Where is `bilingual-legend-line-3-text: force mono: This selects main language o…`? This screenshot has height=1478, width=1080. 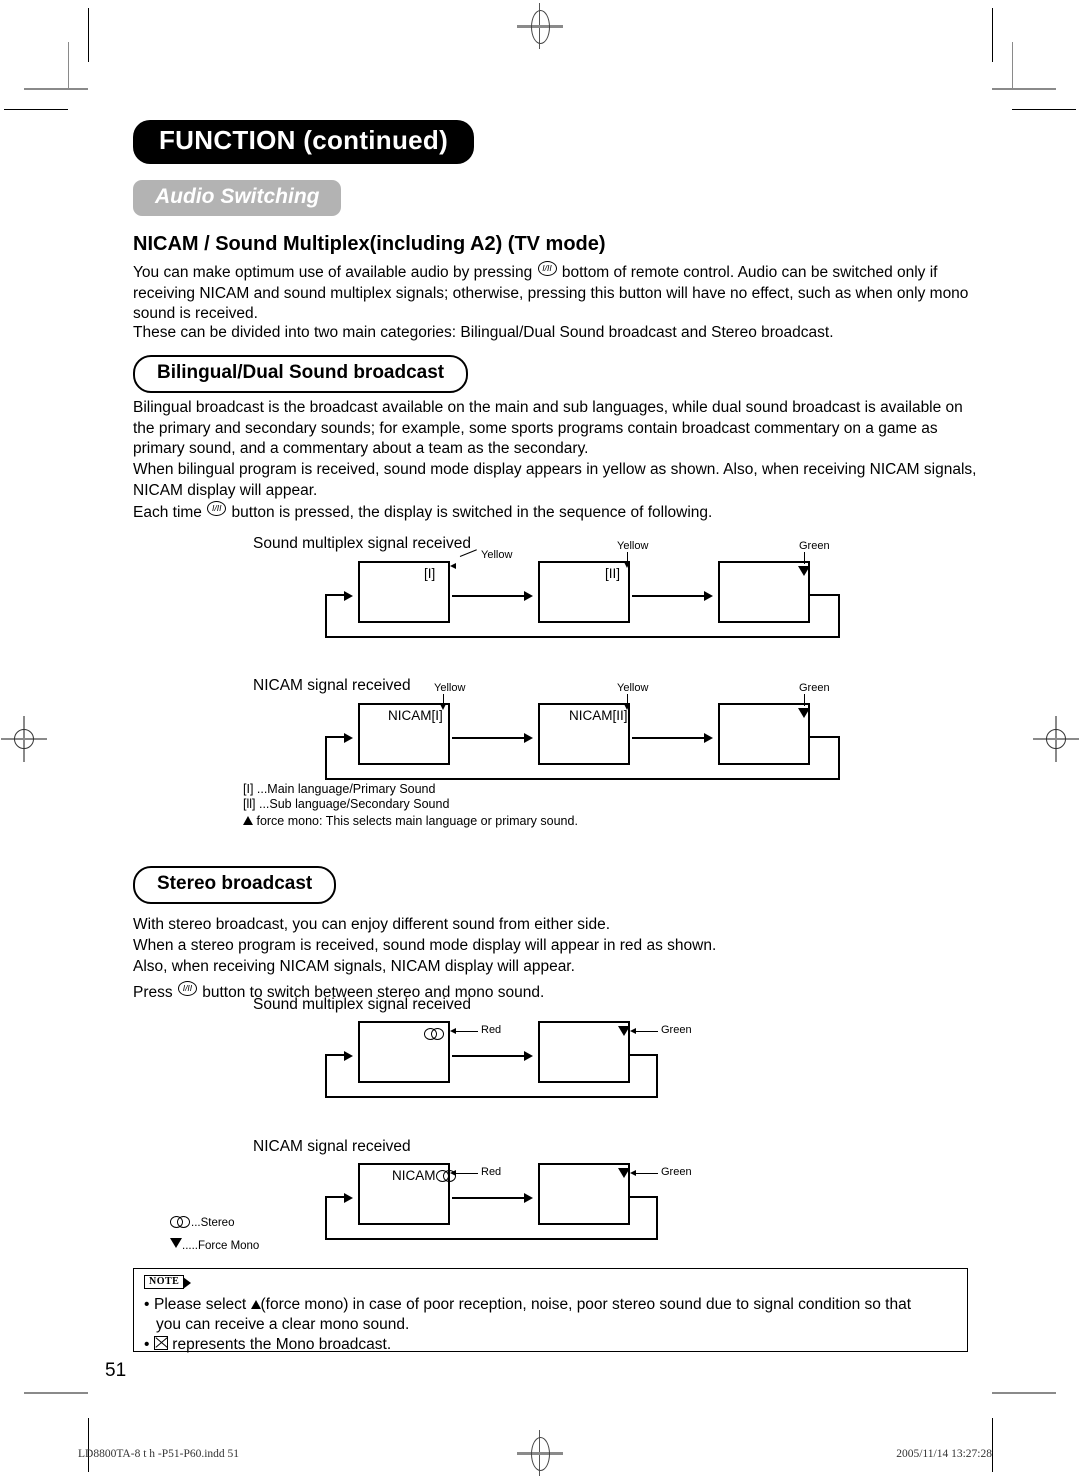 bilingual-legend-line-3-text: force mono: This selects main language o… is located at coordinates (415, 821).